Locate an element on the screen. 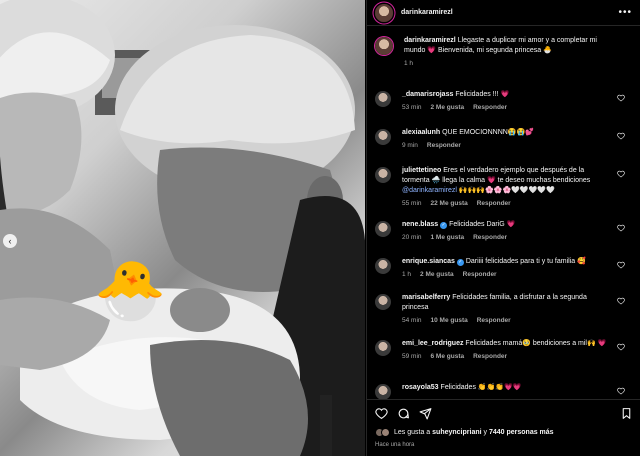 Image resolution: width=640 pixels, height=456 pixels. post-header: darinkaramirezl ••• is located at coordinates (503, 13).